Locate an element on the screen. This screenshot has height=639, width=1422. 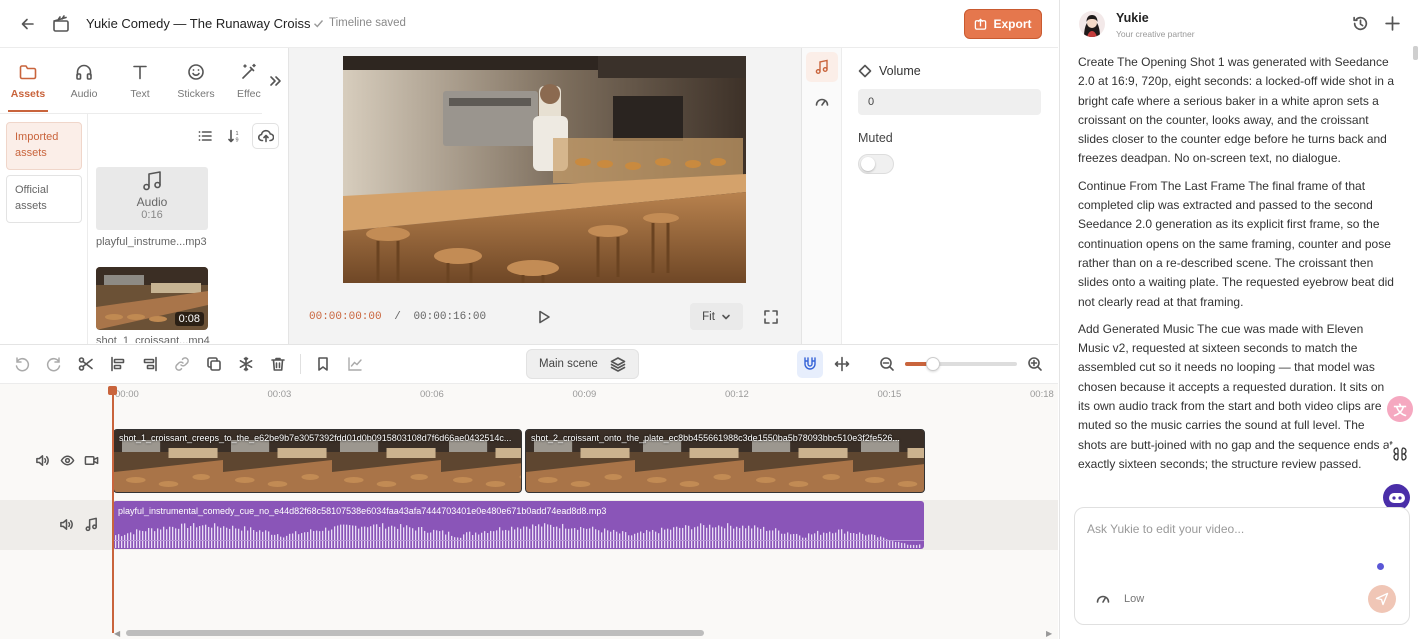
ruler-tick-label: 00:09 is located at coordinates (584, 394).